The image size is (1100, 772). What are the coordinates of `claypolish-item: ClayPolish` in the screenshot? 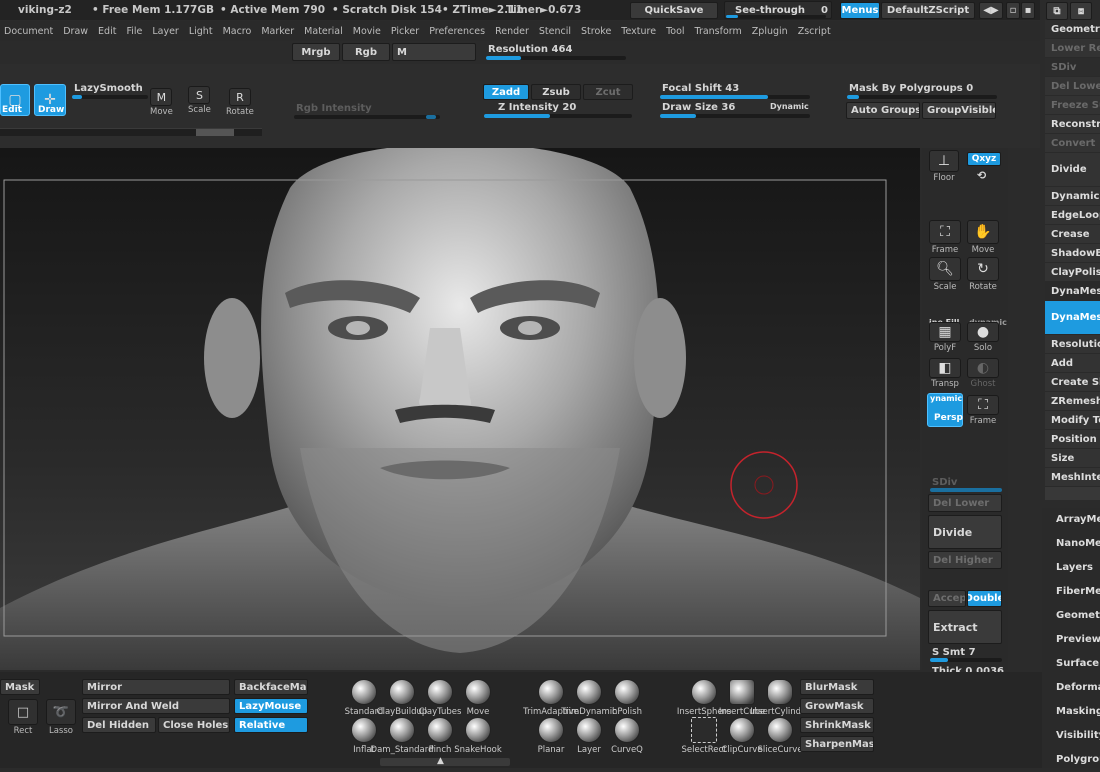 It's located at (1072, 272).